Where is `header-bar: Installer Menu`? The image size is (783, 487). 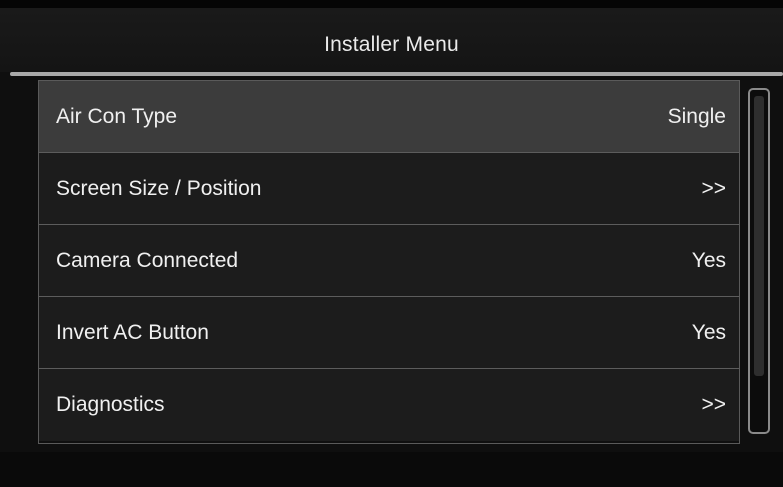
header-bar: Installer Menu is located at coordinates (391, 40).